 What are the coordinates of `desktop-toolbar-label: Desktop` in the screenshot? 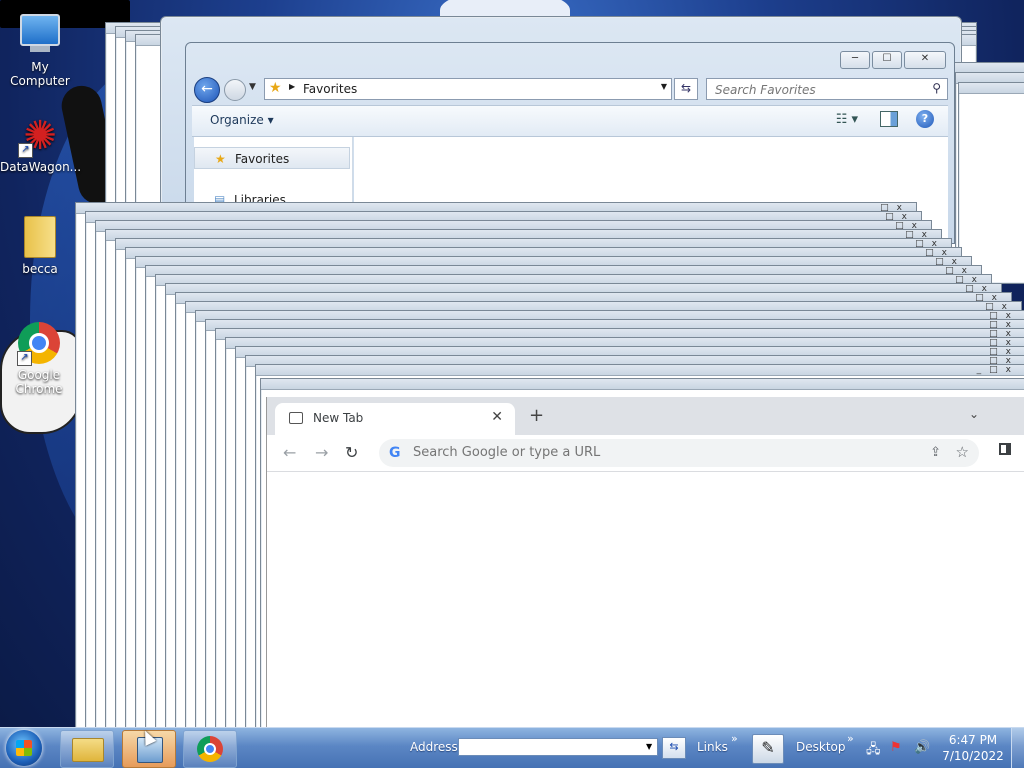 It's located at (821, 747).